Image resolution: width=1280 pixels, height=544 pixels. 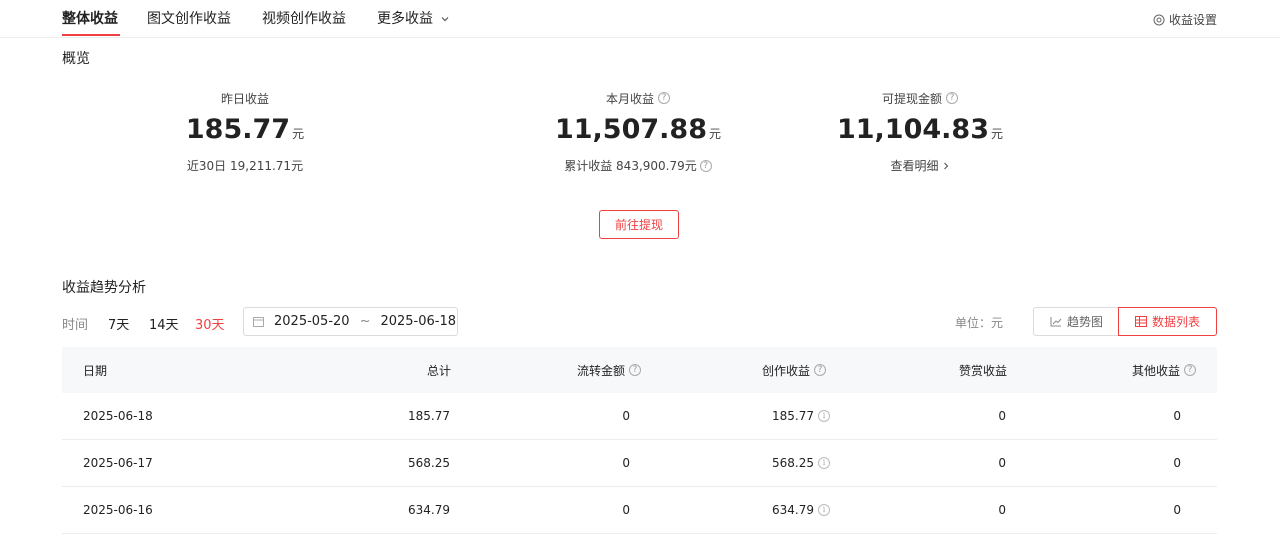 What do you see at coordinates (640, 19) in the screenshot?
I see `top-tab-bar: 整体收益 图文创作收益 视频创作收益 更多收益 收益设置` at bounding box center [640, 19].